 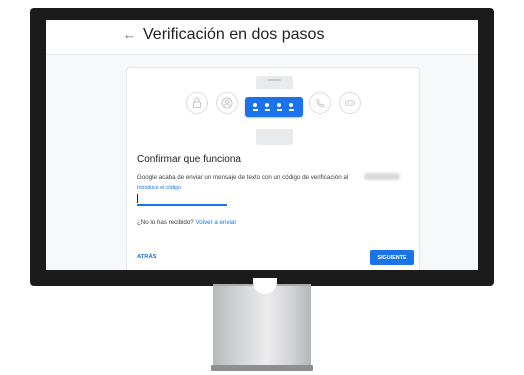 I want to click on back-button: ATRÁS, so click(x=147, y=257).